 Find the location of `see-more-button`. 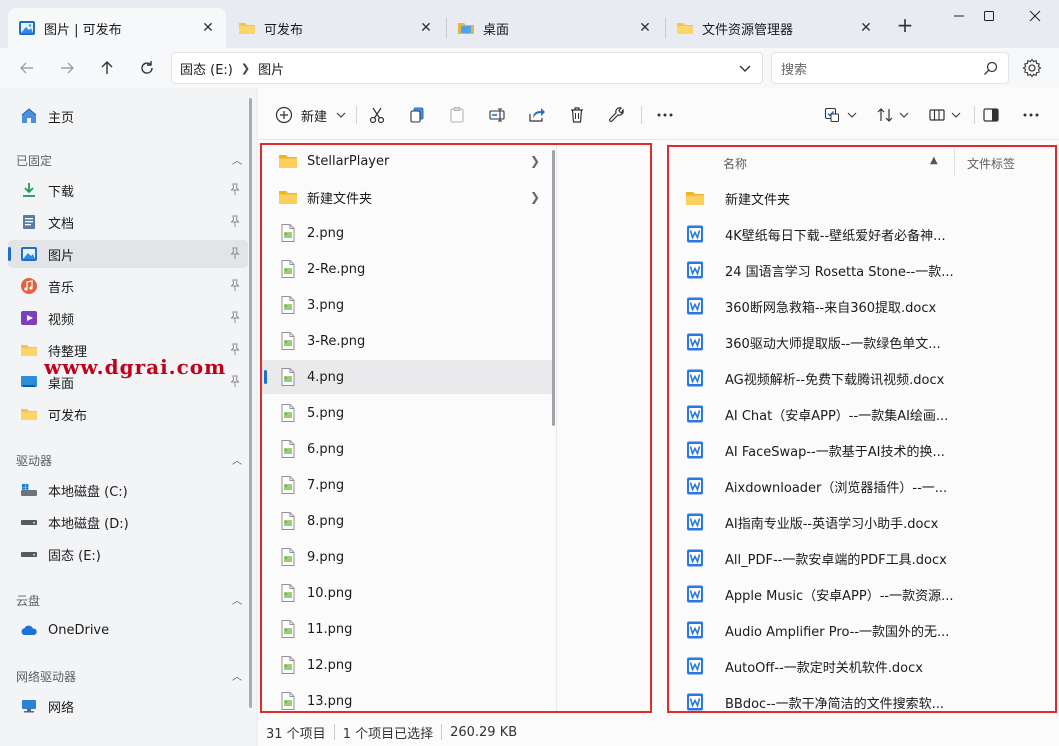

see-more-button is located at coordinates (1031, 115).